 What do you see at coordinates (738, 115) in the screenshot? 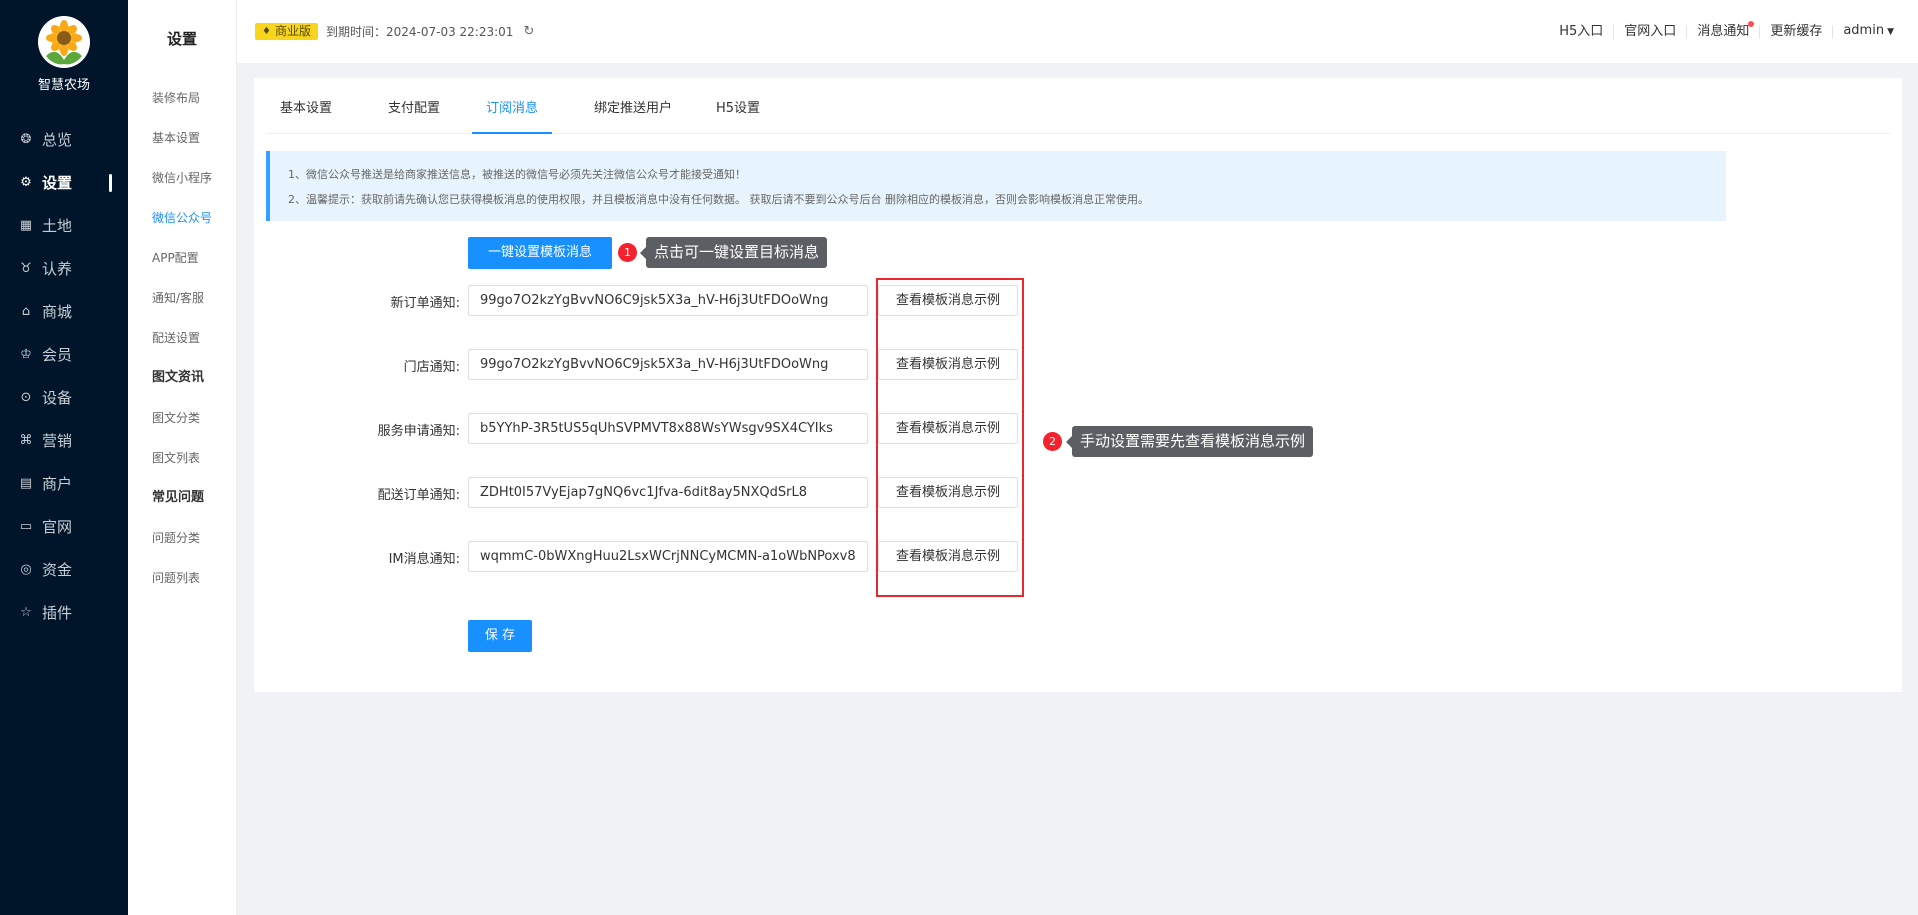
I see `tab-h5: H5设置` at bounding box center [738, 115].